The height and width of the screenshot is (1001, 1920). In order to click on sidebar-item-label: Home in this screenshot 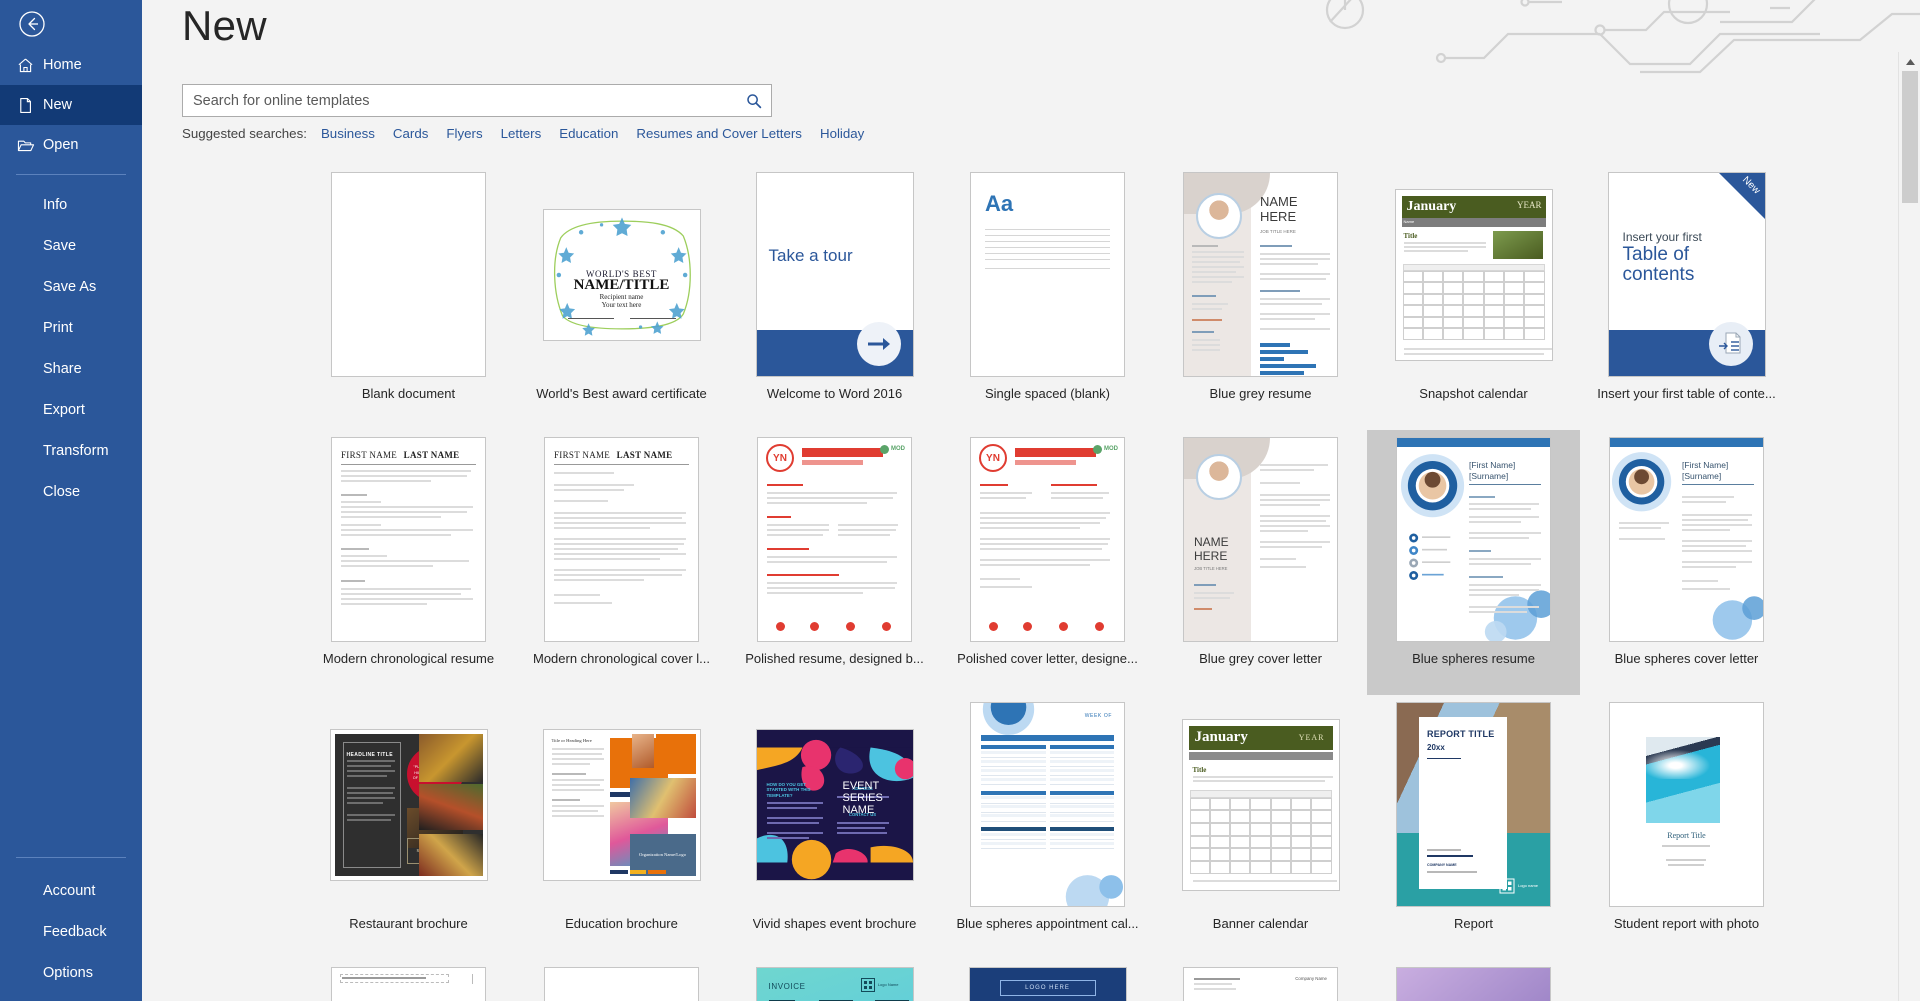, I will do `click(62, 65)`.